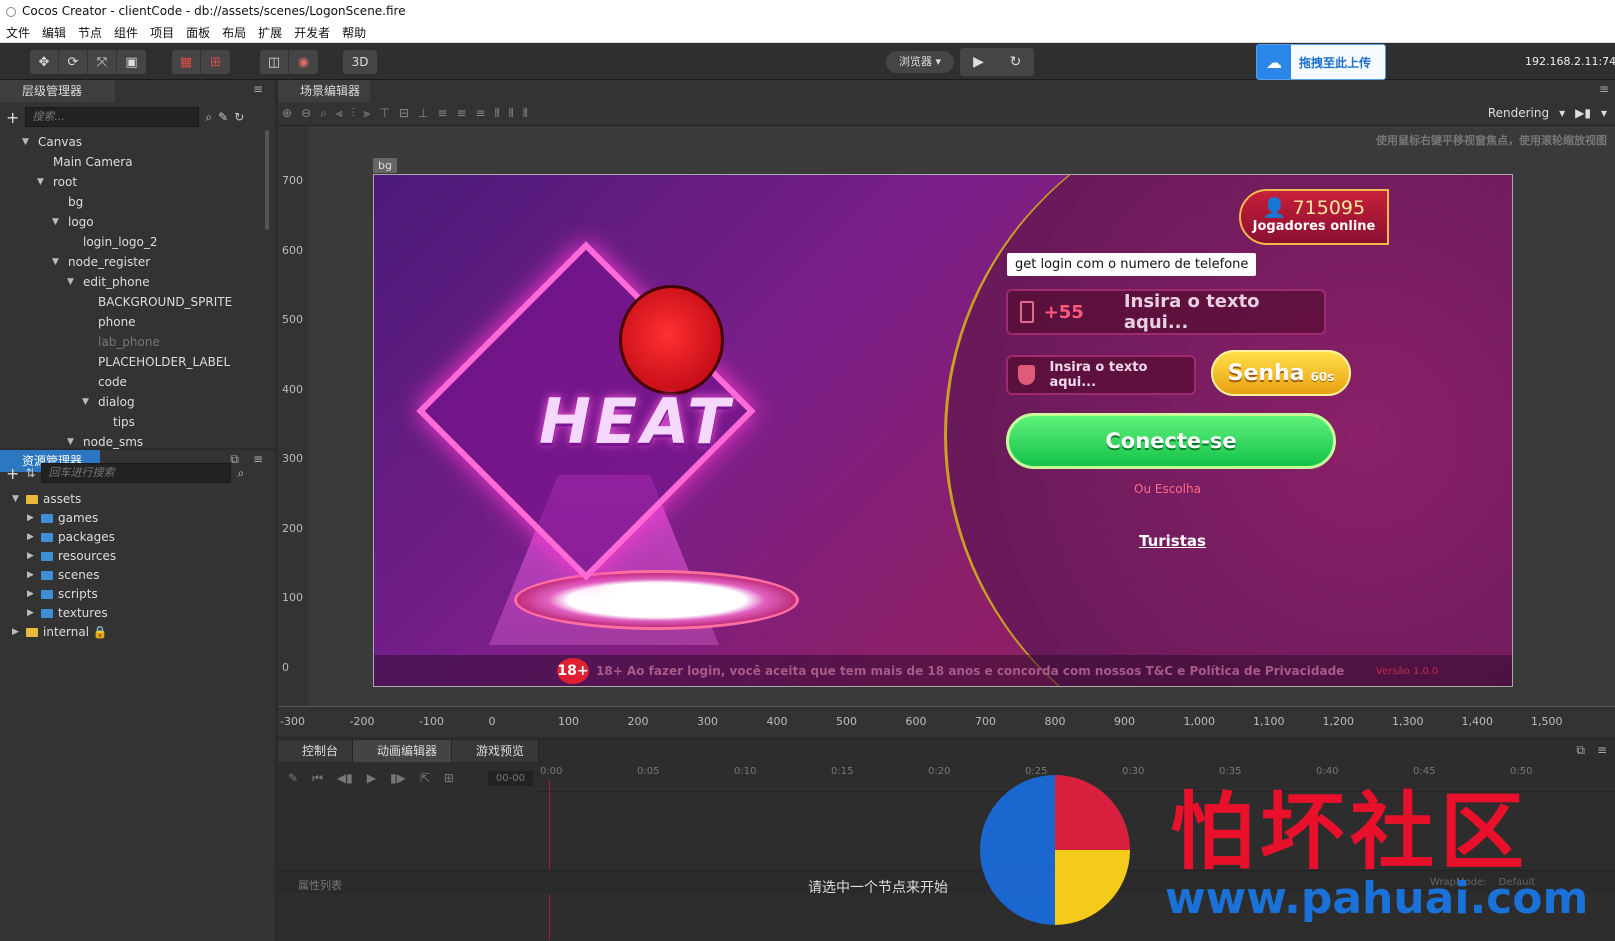 The image size is (1615, 941). What do you see at coordinates (134, 632) in the screenshot?
I see `asset-item: ▶ internal 🔒` at bounding box center [134, 632].